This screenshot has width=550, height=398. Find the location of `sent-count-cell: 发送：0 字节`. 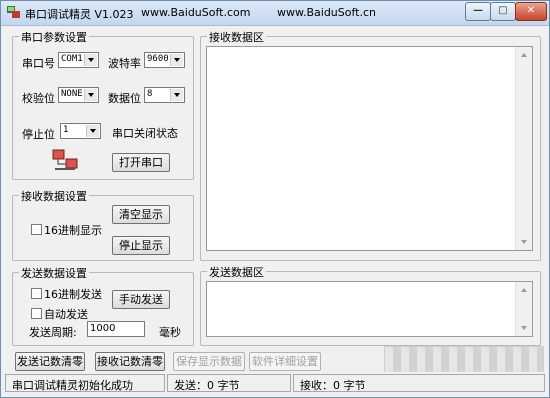

sent-count-cell: 发送：0 字节 is located at coordinates (229, 383).